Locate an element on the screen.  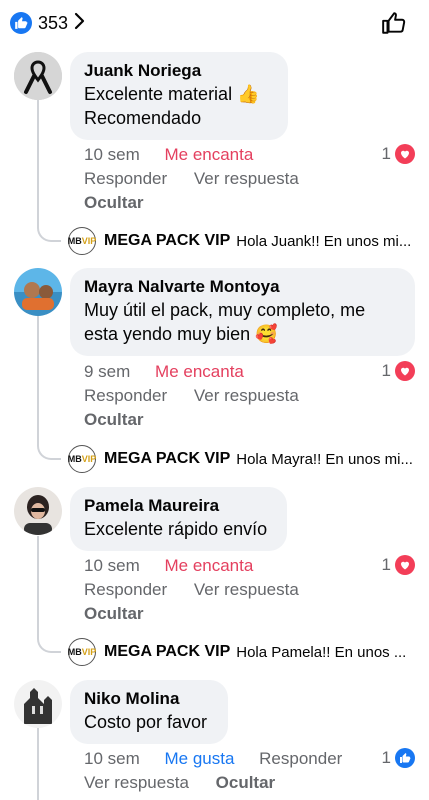
comment-text-line: esta yendo muy bien 🥰 is located at coordinates (181, 334).